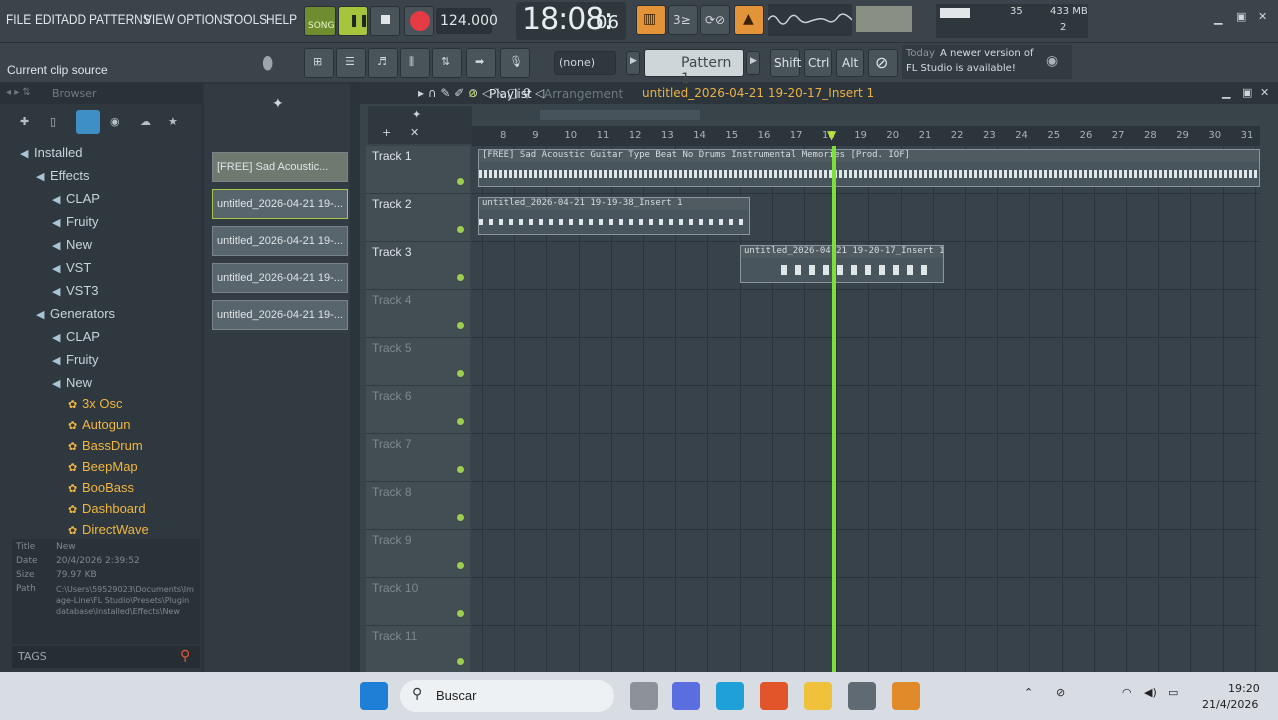  What do you see at coordinates (507, 696) in the screenshot?
I see `taskbar-search: ⚲ Buscar` at bounding box center [507, 696].